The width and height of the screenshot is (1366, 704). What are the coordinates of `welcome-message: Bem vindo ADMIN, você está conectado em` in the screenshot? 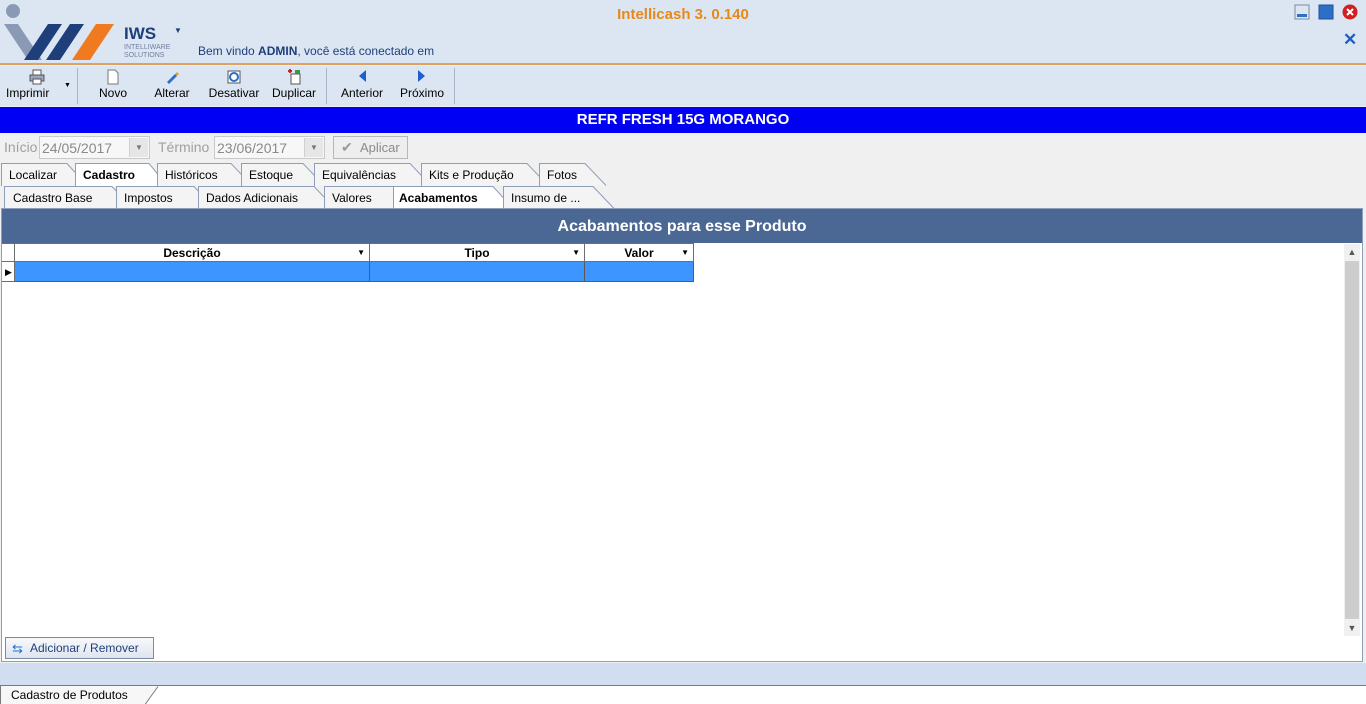 It's located at (316, 51).